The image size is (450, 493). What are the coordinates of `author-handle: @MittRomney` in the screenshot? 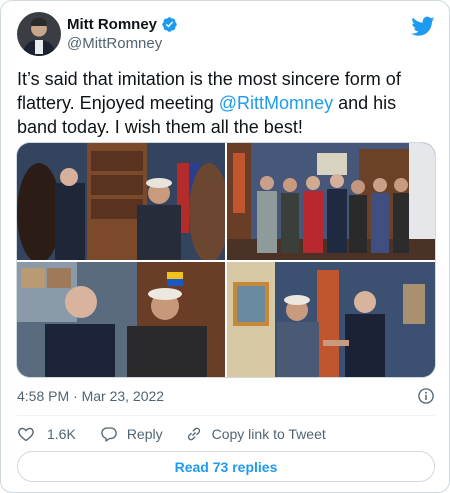 It's located at (122, 43).